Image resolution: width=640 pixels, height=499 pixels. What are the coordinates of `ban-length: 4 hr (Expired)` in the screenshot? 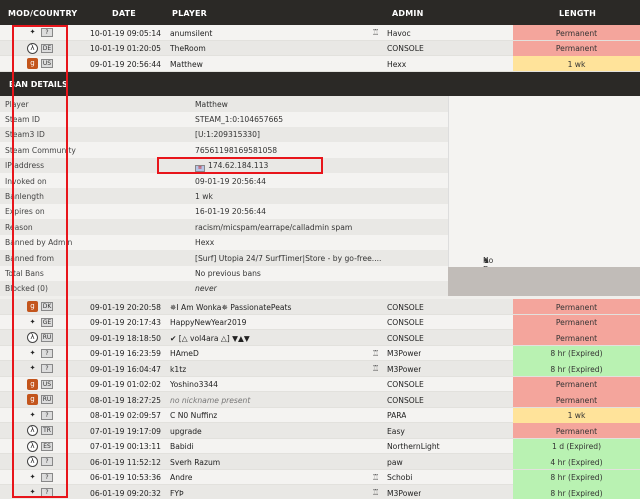 It's located at (576, 461).